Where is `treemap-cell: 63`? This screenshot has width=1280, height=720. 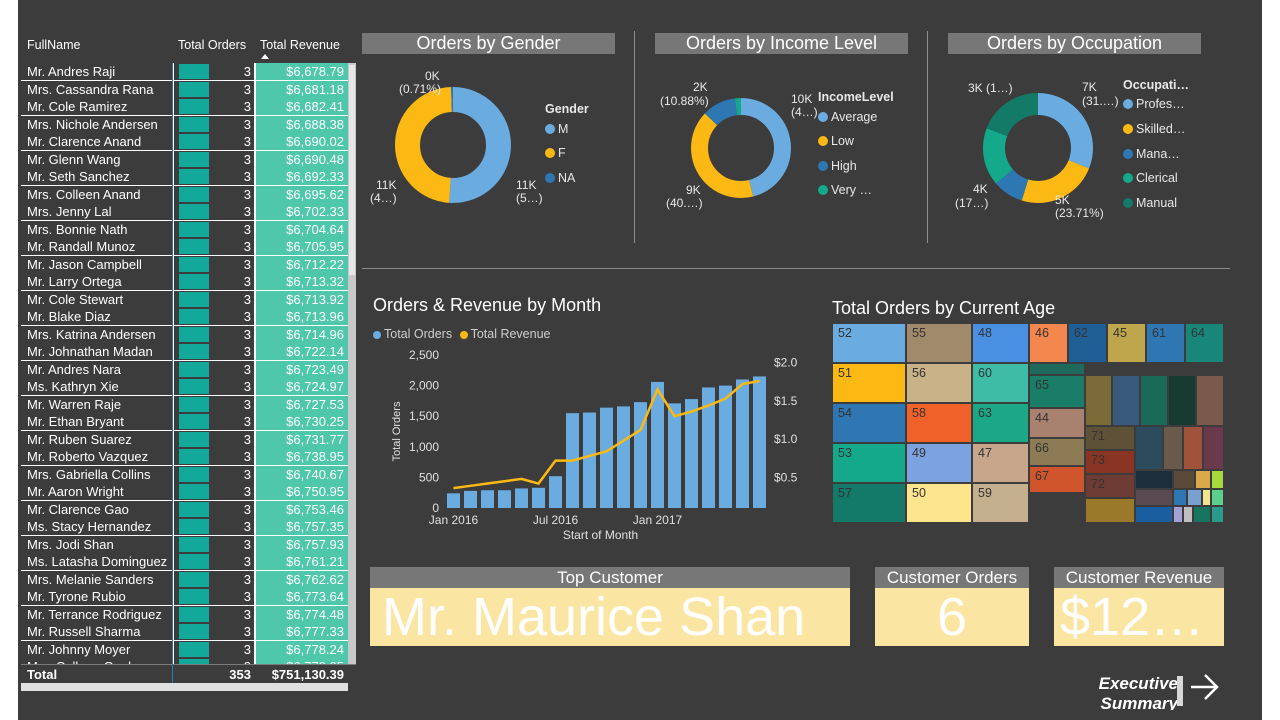 treemap-cell: 63 is located at coordinates (1000, 423).